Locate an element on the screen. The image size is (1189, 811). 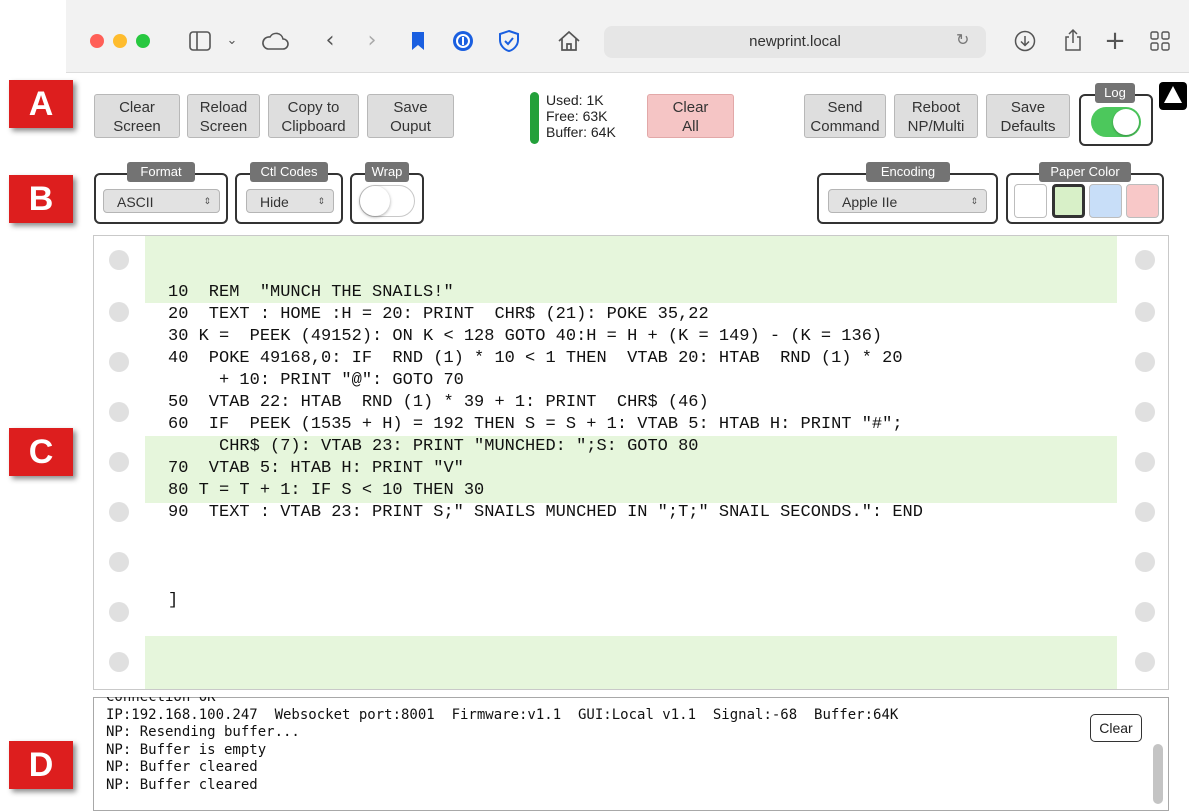
alert-triangle-shape is located at coordinates (1173, 94).